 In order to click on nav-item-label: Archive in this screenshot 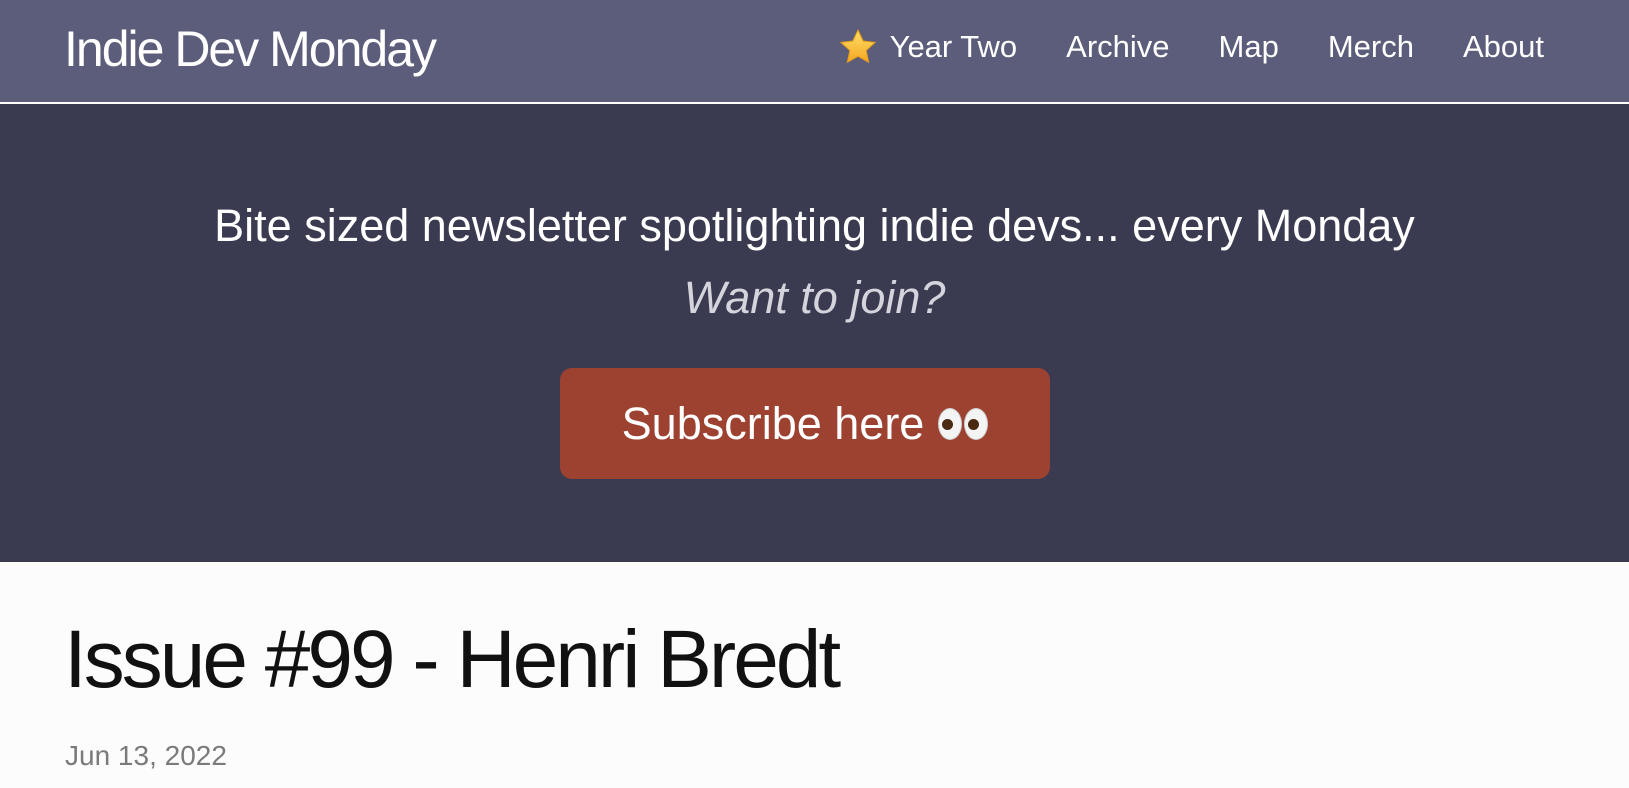, I will do `click(1118, 46)`.